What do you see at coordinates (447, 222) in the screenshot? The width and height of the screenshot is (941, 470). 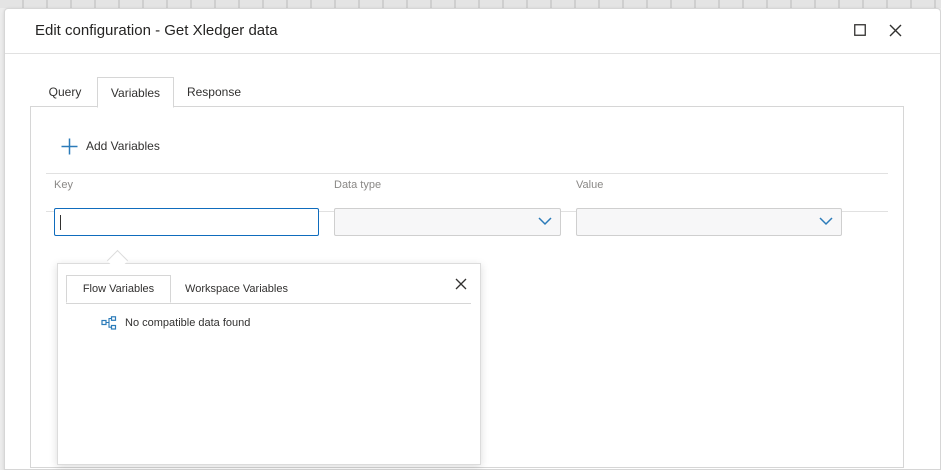 I see `data-type-dropdown` at bounding box center [447, 222].